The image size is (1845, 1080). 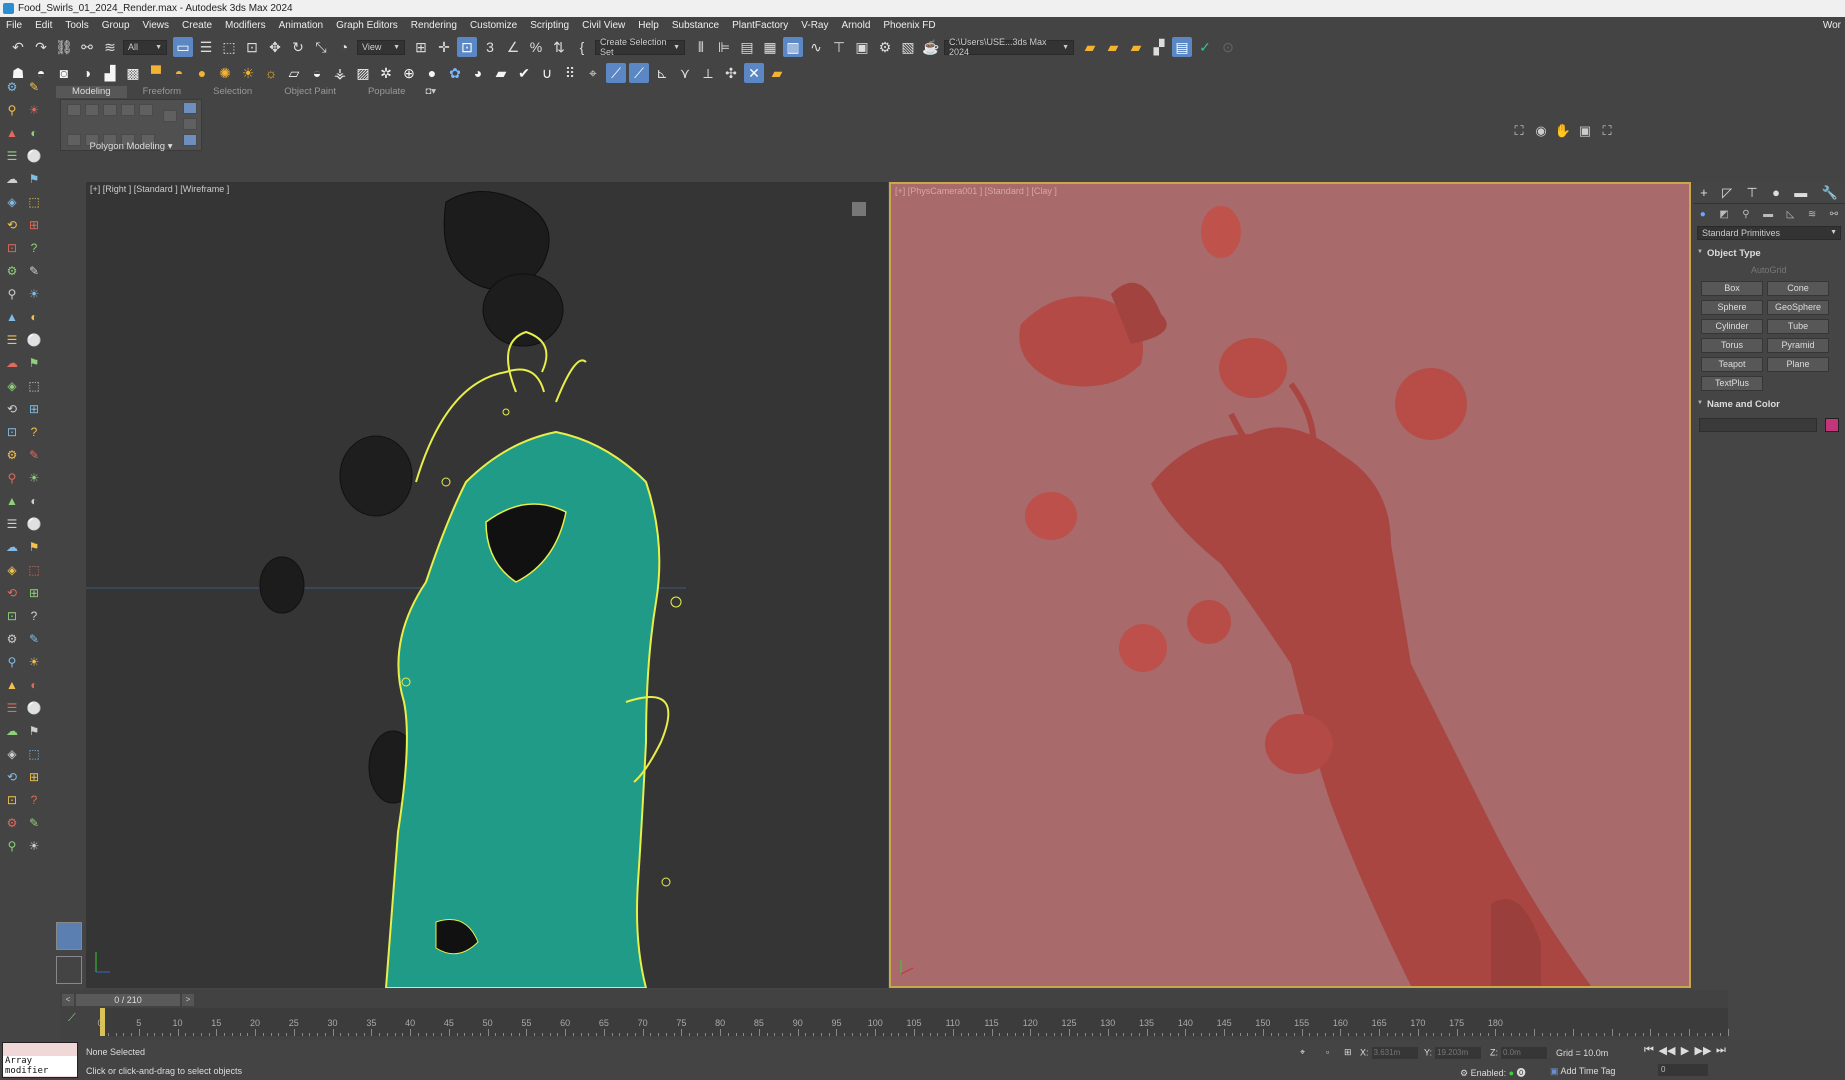 What do you see at coordinates (640, 47) in the screenshot?
I see `named-selection-dropdown: Create Selection Set ▼` at bounding box center [640, 47].